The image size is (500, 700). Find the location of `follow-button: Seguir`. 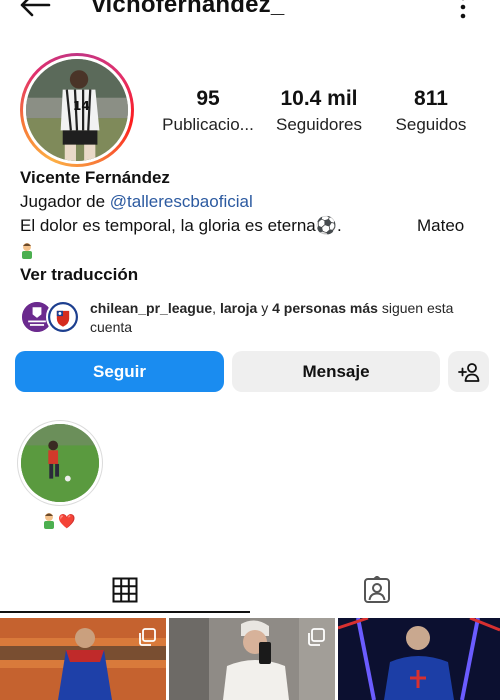

follow-button: Seguir is located at coordinates (119, 371).